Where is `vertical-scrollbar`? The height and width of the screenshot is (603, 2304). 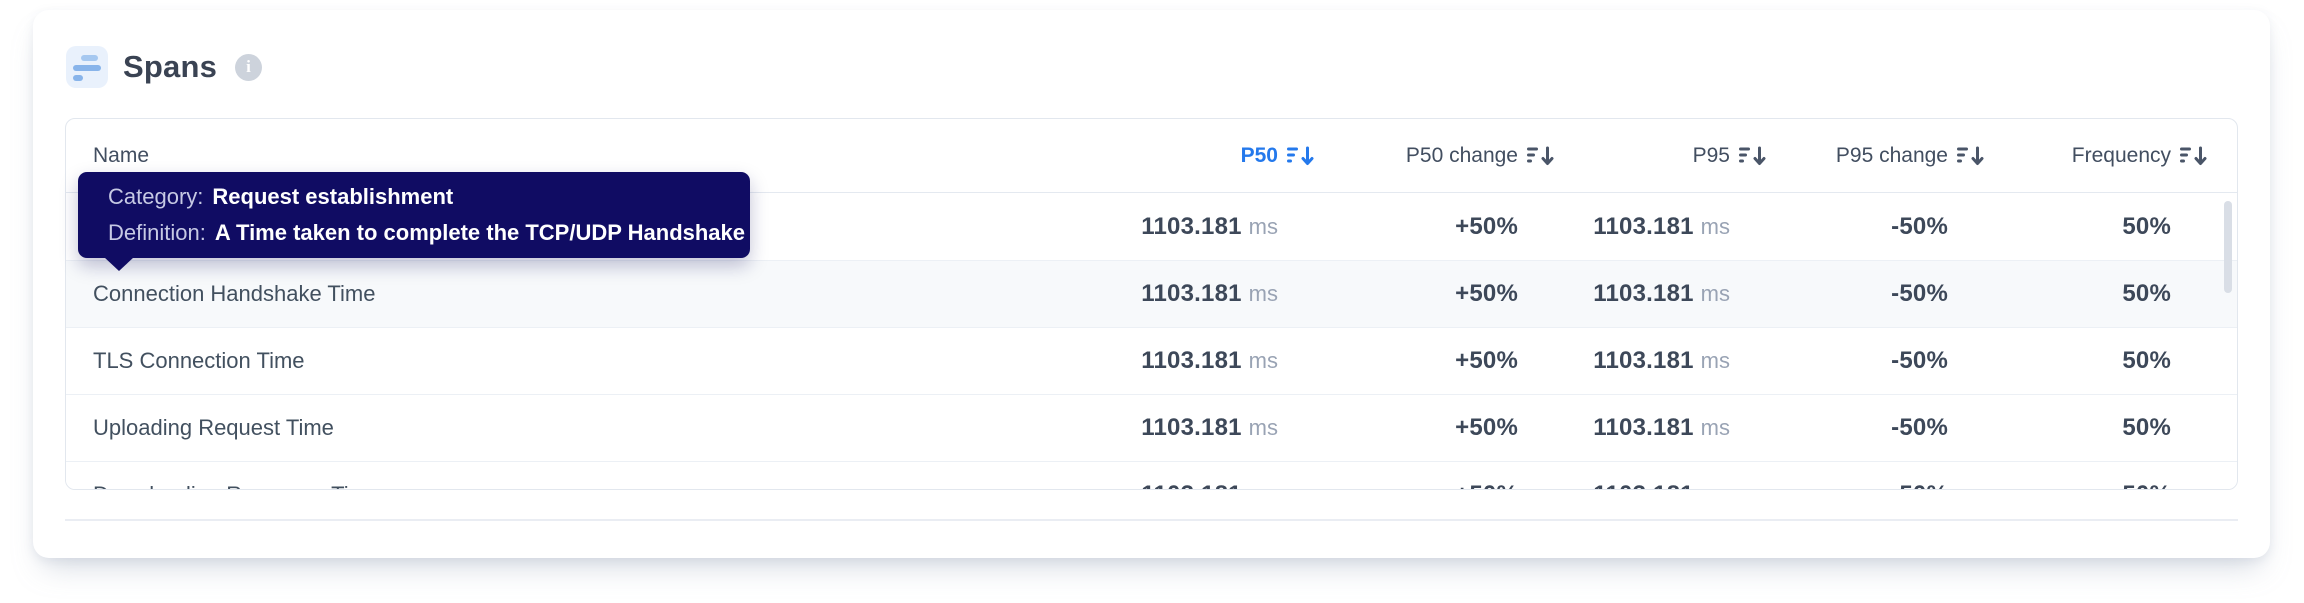 vertical-scrollbar is located at coordinates (2228, 247).